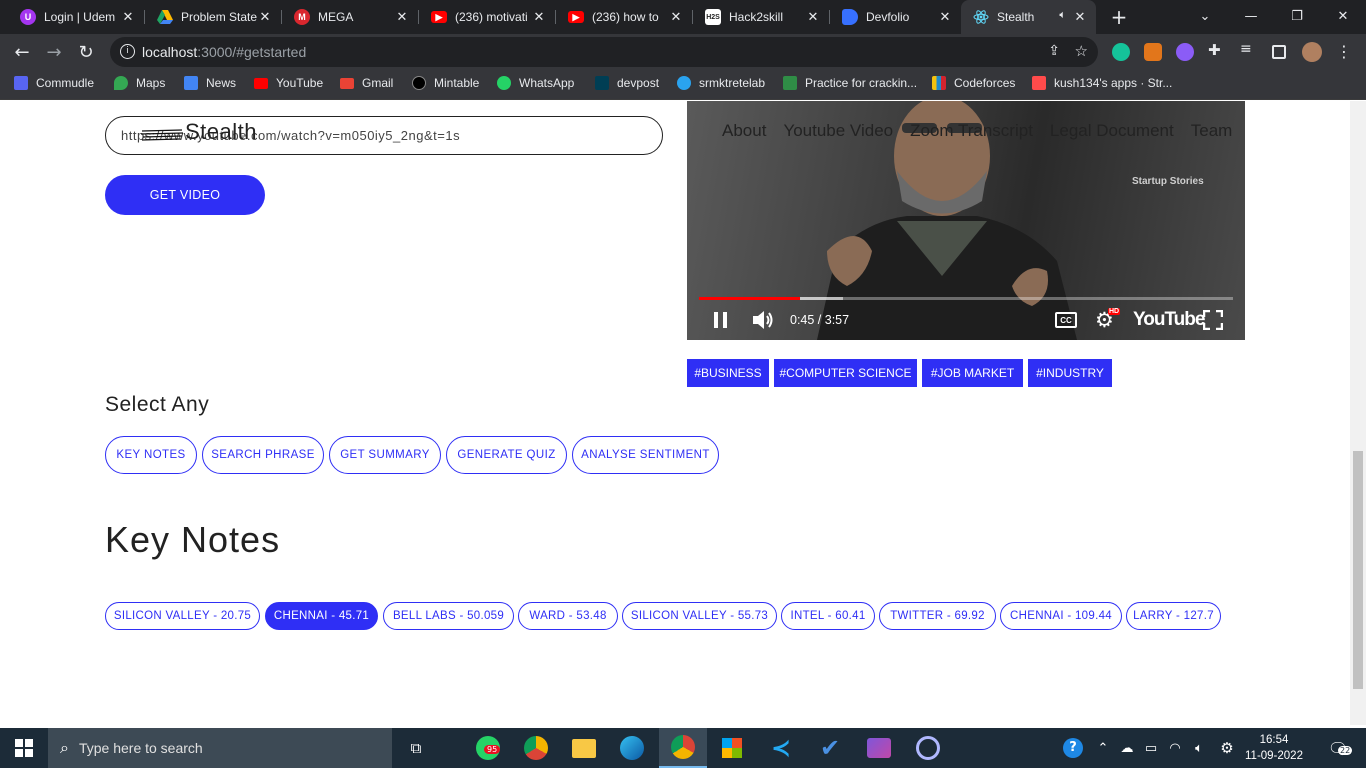  Describe the element at coordinates (220, 748) in the screenshot. I see `taskbar-search-box: ⌕ Type here to search` at that location.